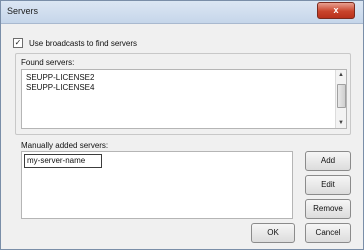 The width and height of the screenshot is (364, 250). I want to click on list-item: SEUPP-LICENSE4, so click(60, 87).